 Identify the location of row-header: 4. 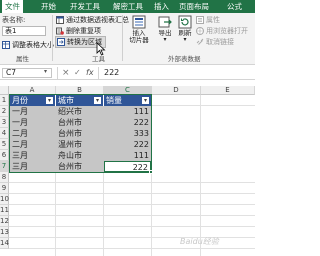
(4, 133).